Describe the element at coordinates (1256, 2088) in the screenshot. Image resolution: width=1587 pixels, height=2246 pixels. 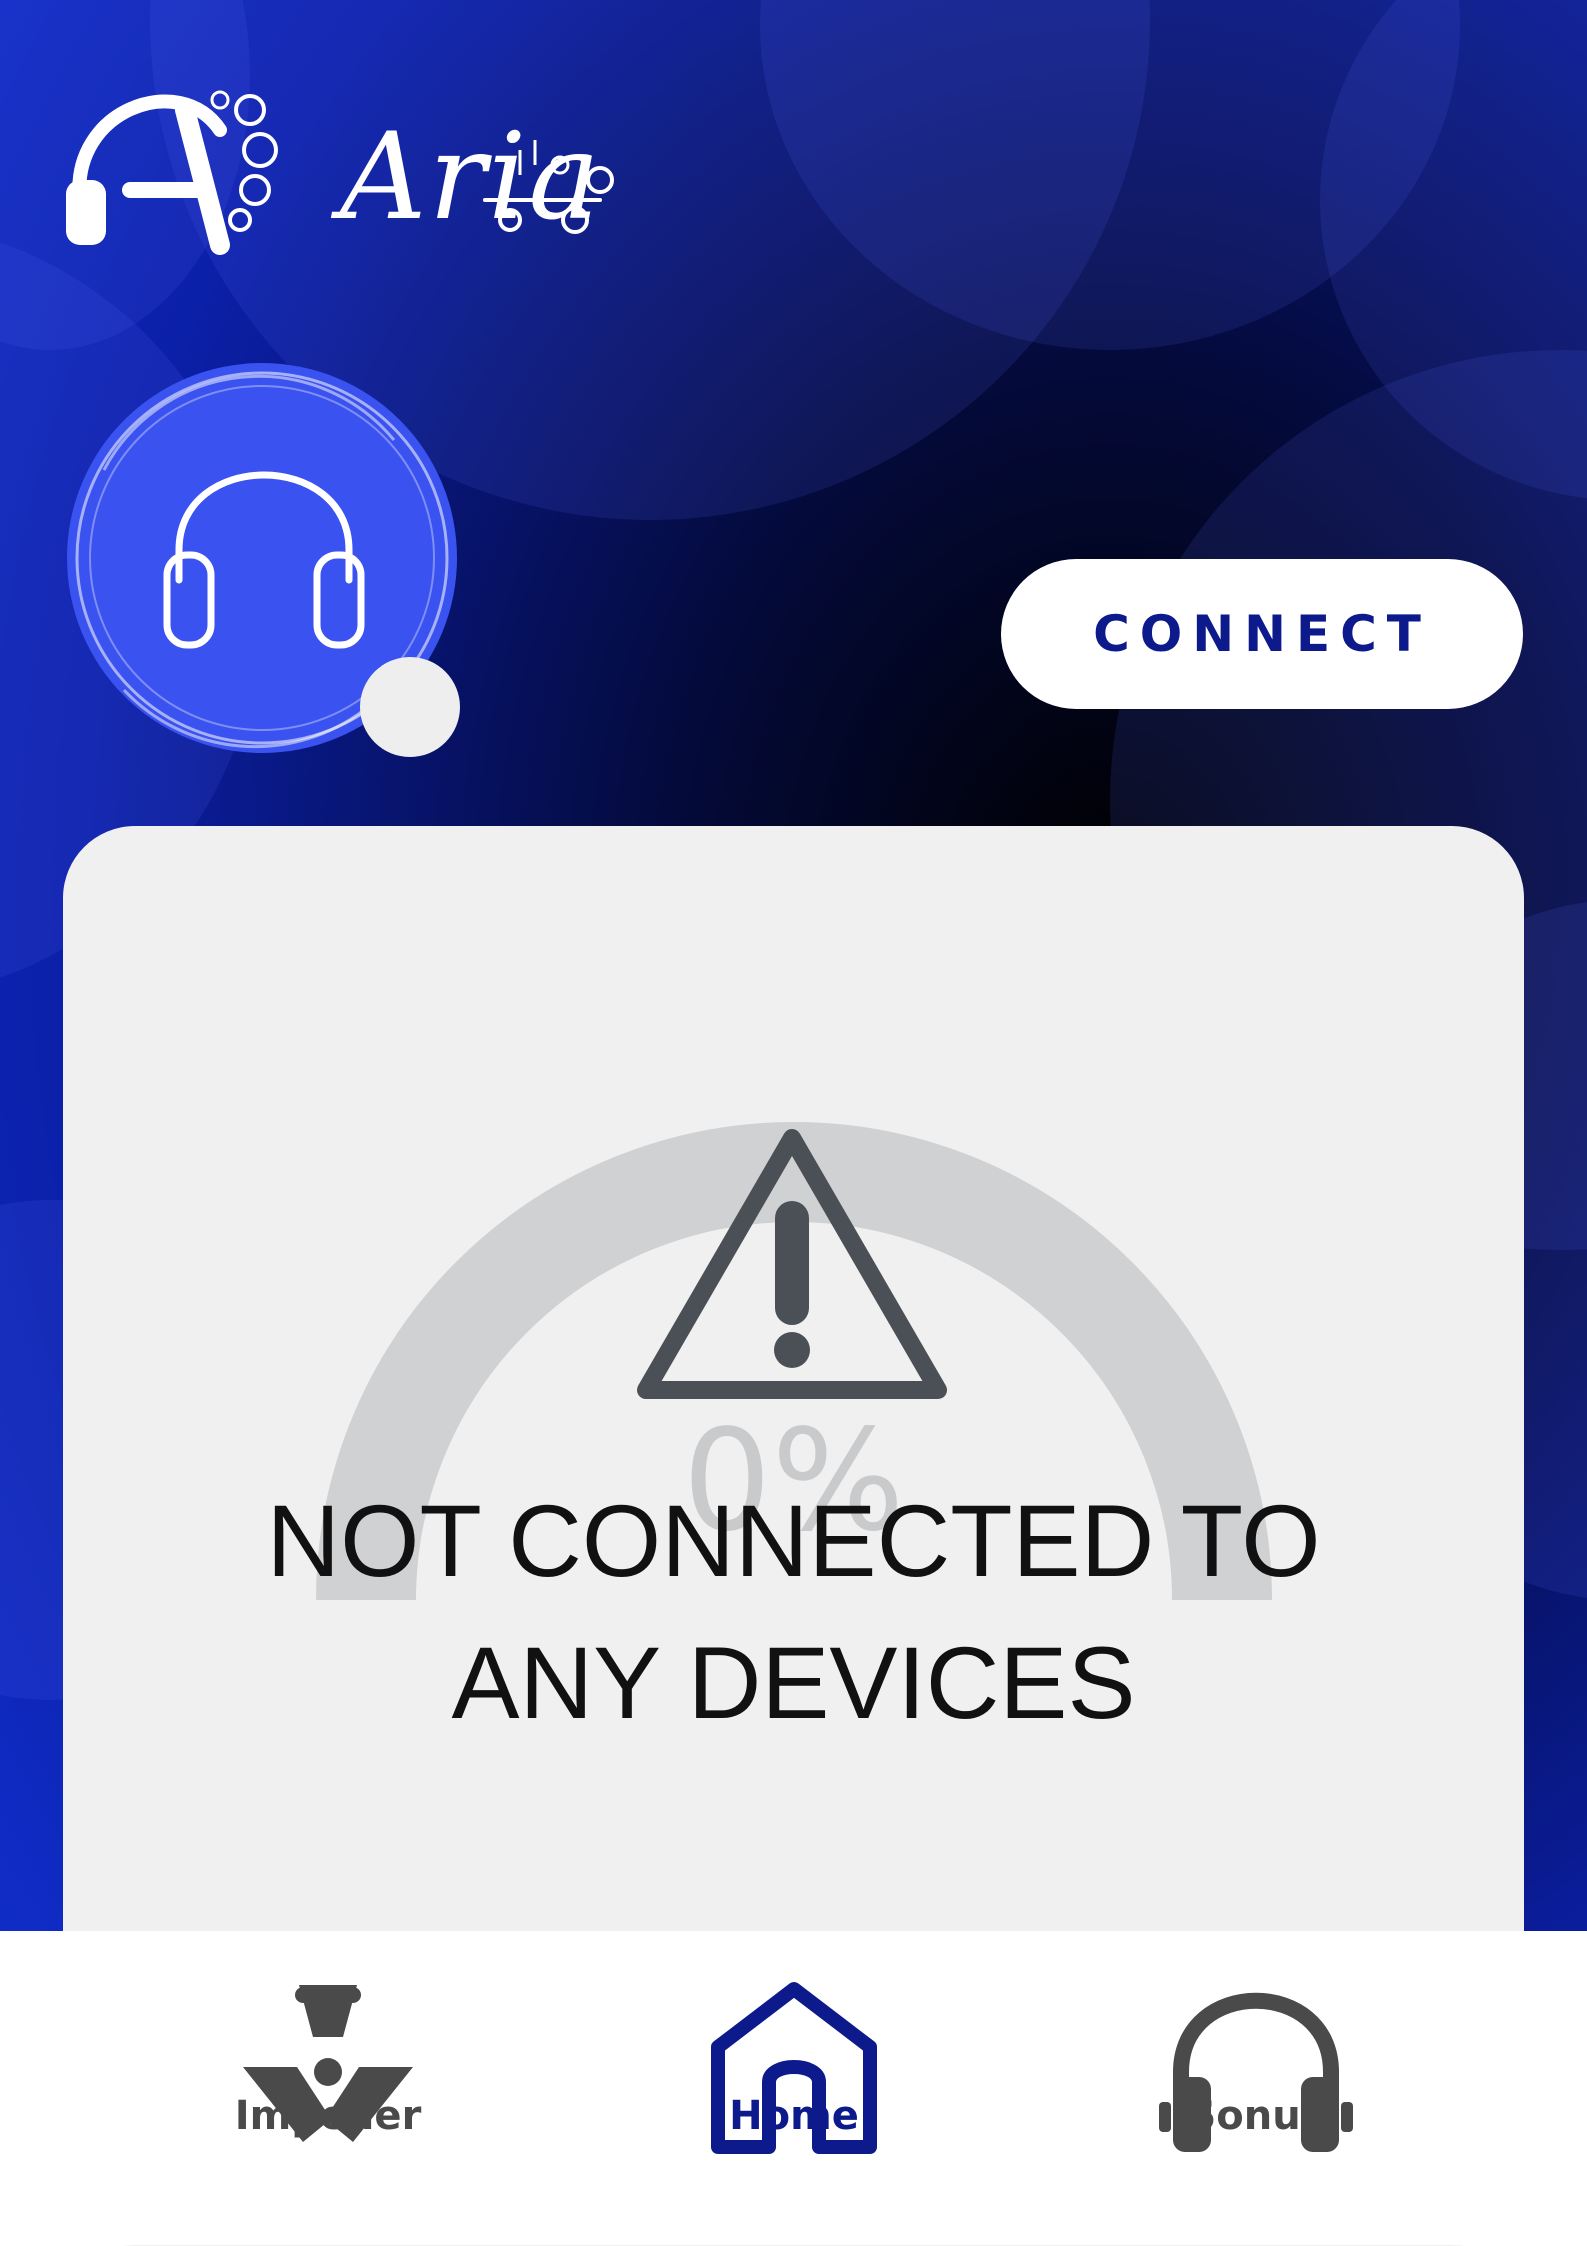
I see `tab-sonus: Sonus` at that location.